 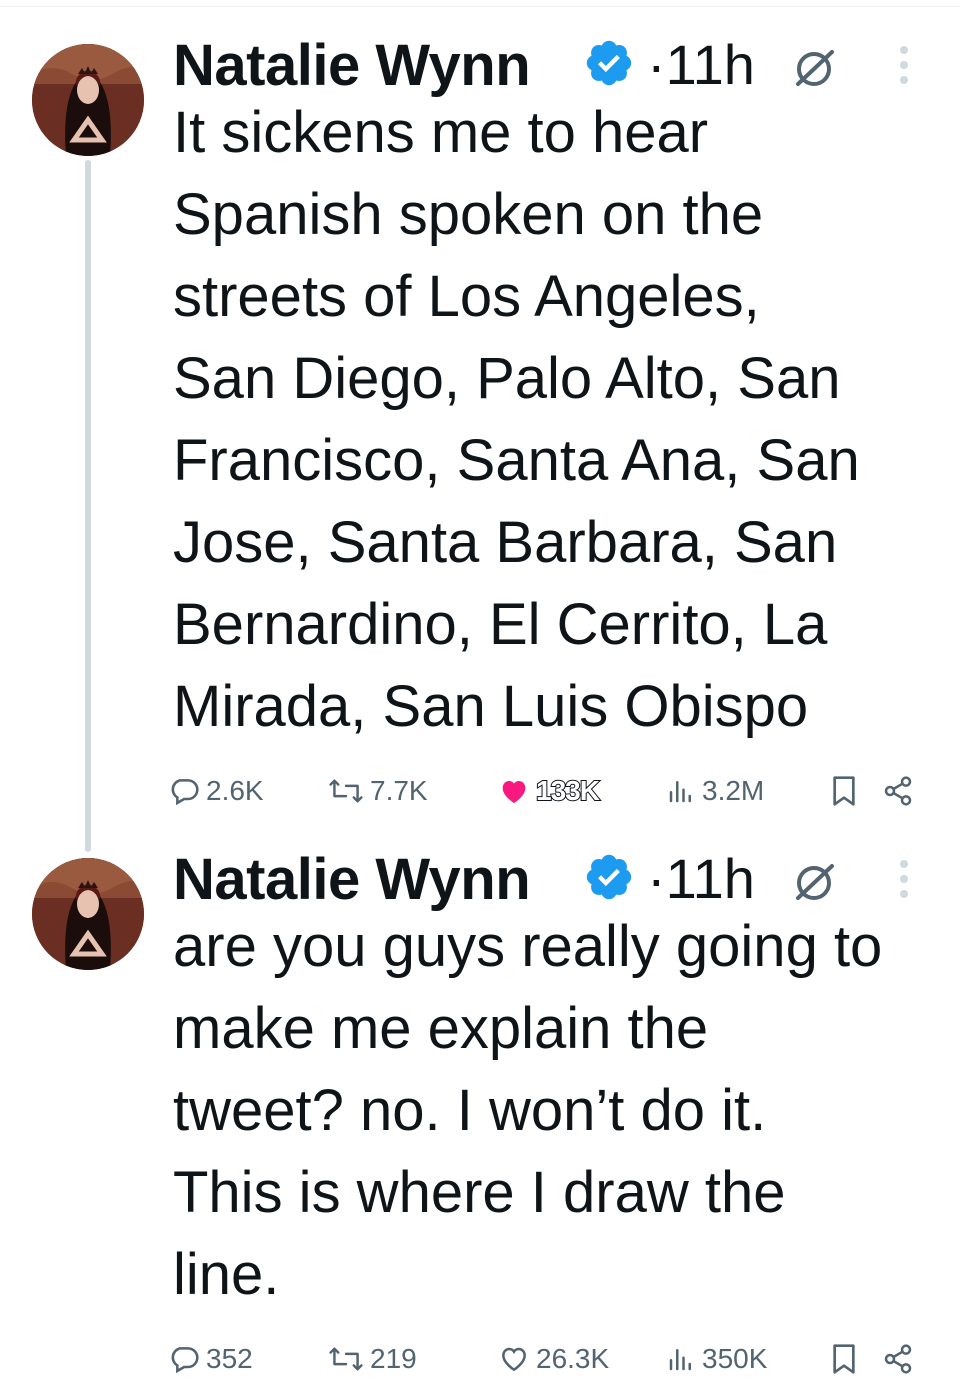 What do you see at coordinates (480, 6) in the screenshot?
I see `top-divider` at bounding box center [480, 6].